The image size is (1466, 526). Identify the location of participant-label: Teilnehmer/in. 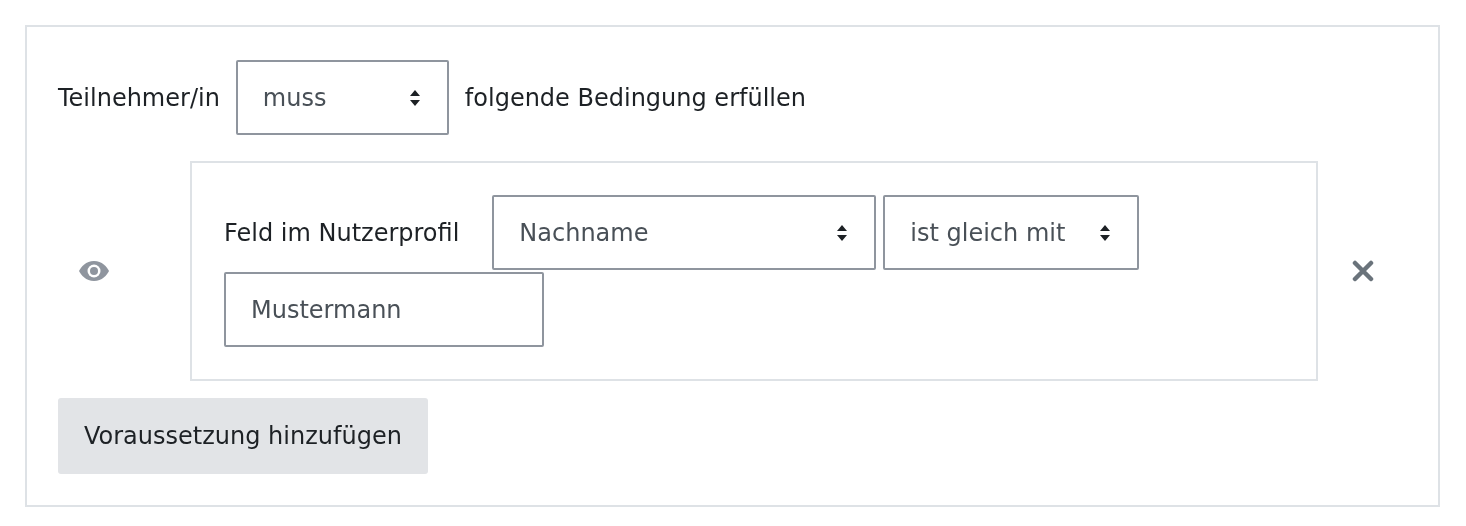
(139, 97).